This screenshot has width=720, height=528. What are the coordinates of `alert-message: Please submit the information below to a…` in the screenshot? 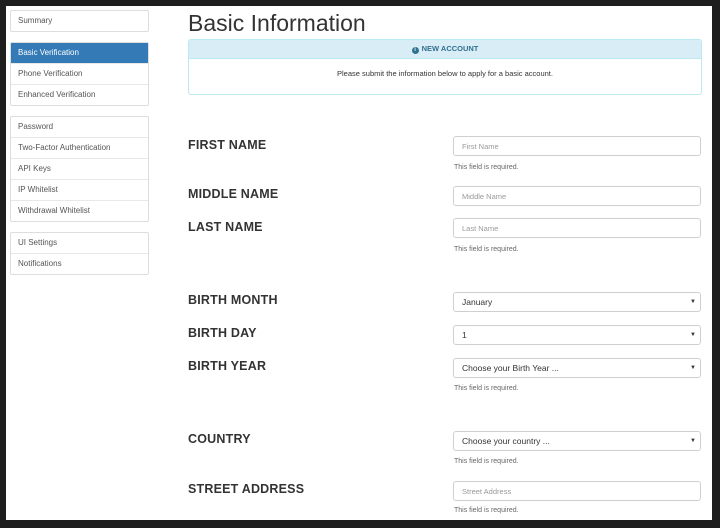 It's located at (445, 73).